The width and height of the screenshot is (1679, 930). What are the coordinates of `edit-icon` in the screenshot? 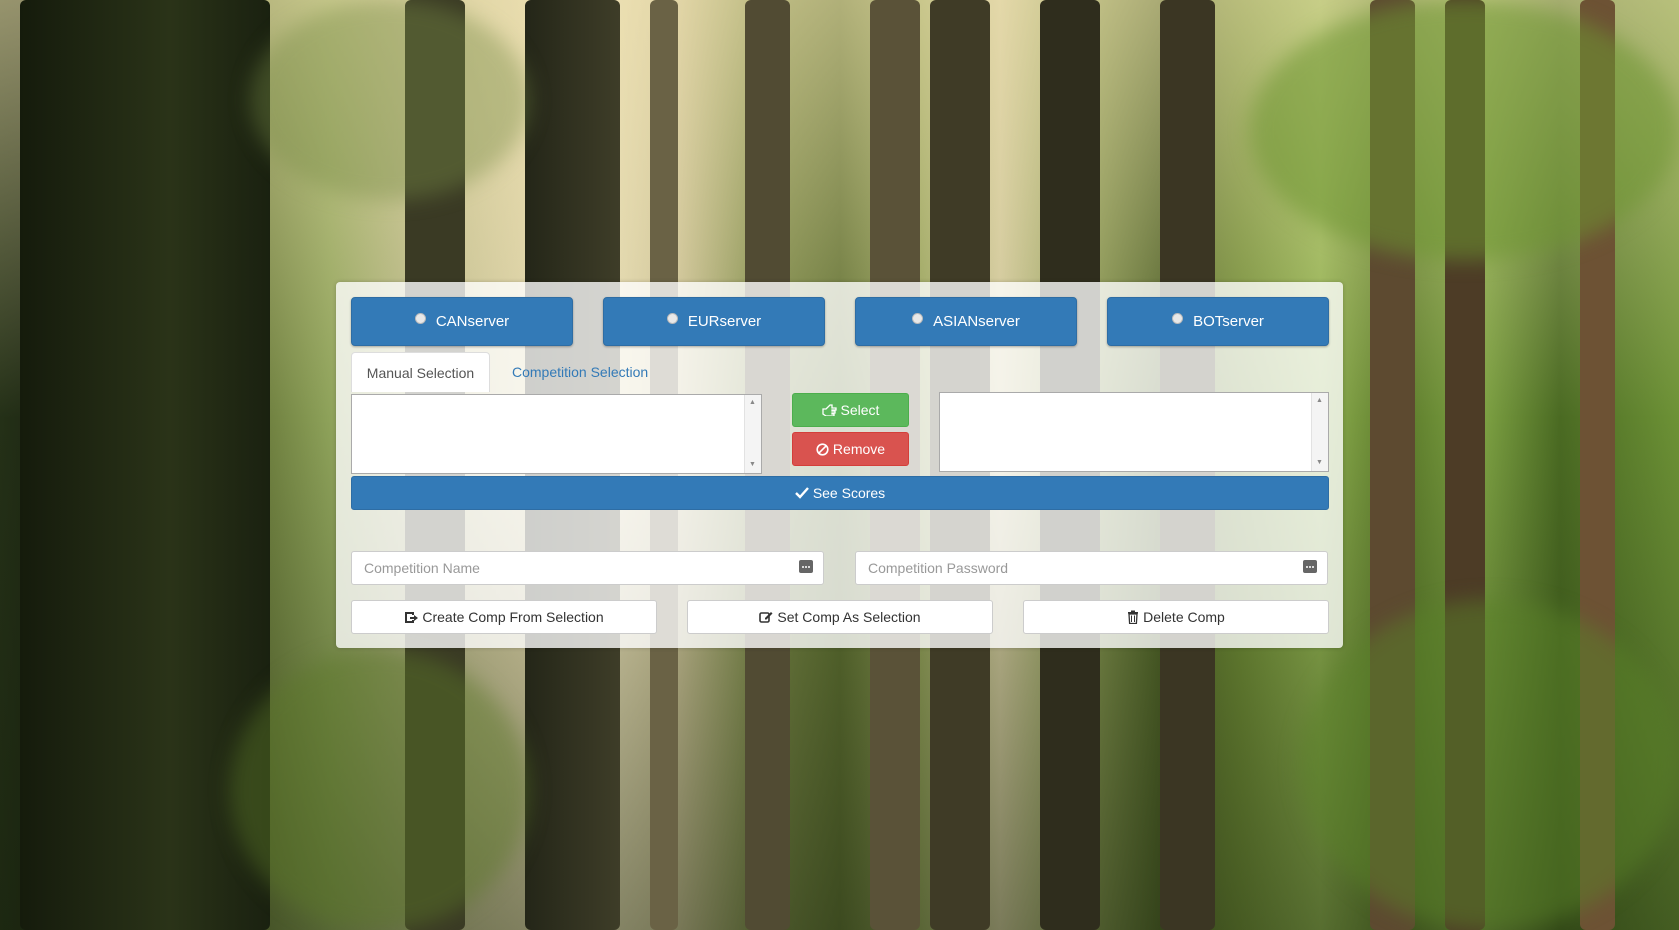 It's located at (766, 617).